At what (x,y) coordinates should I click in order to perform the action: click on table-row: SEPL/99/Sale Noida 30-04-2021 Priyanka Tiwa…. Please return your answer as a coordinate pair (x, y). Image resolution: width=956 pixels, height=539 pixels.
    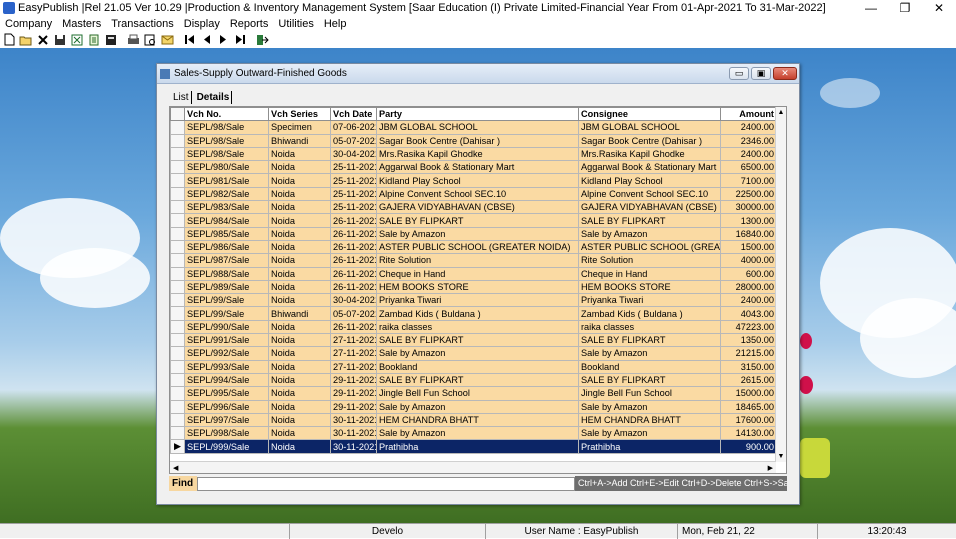
    Looking at the image, I should click on (473, 300).